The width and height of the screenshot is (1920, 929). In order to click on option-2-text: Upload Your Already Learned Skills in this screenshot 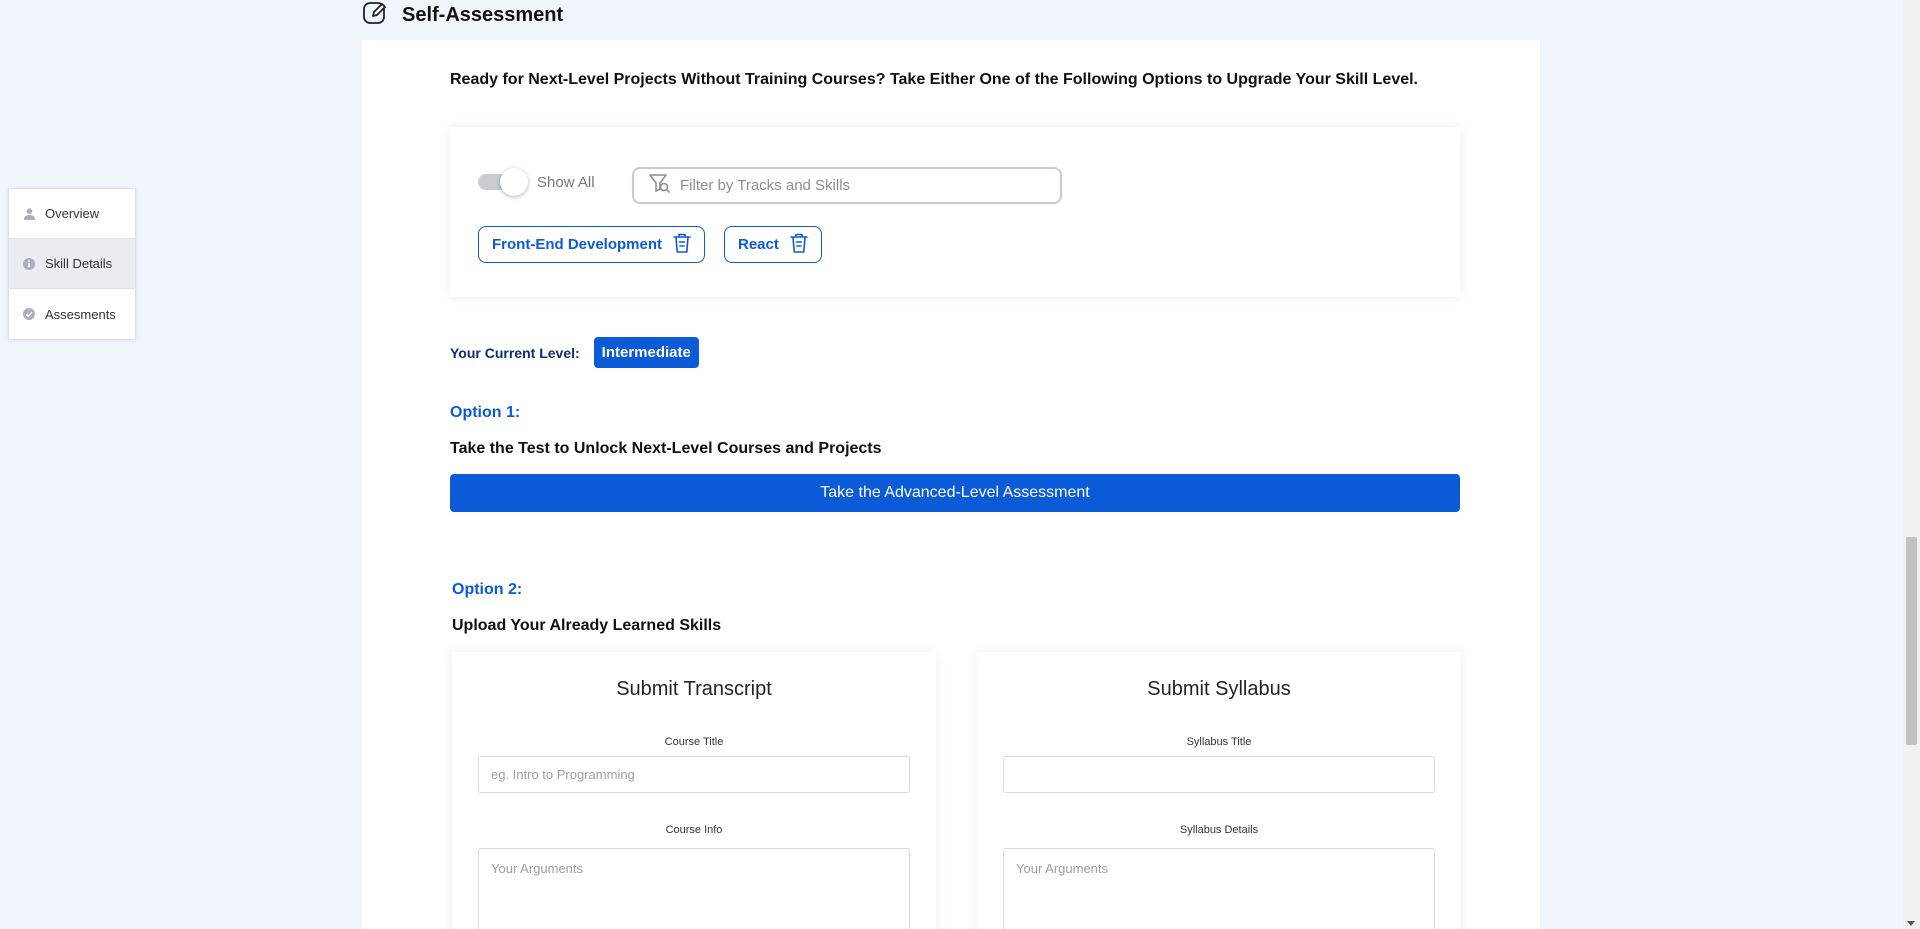, I will do `click(587, 625)`.